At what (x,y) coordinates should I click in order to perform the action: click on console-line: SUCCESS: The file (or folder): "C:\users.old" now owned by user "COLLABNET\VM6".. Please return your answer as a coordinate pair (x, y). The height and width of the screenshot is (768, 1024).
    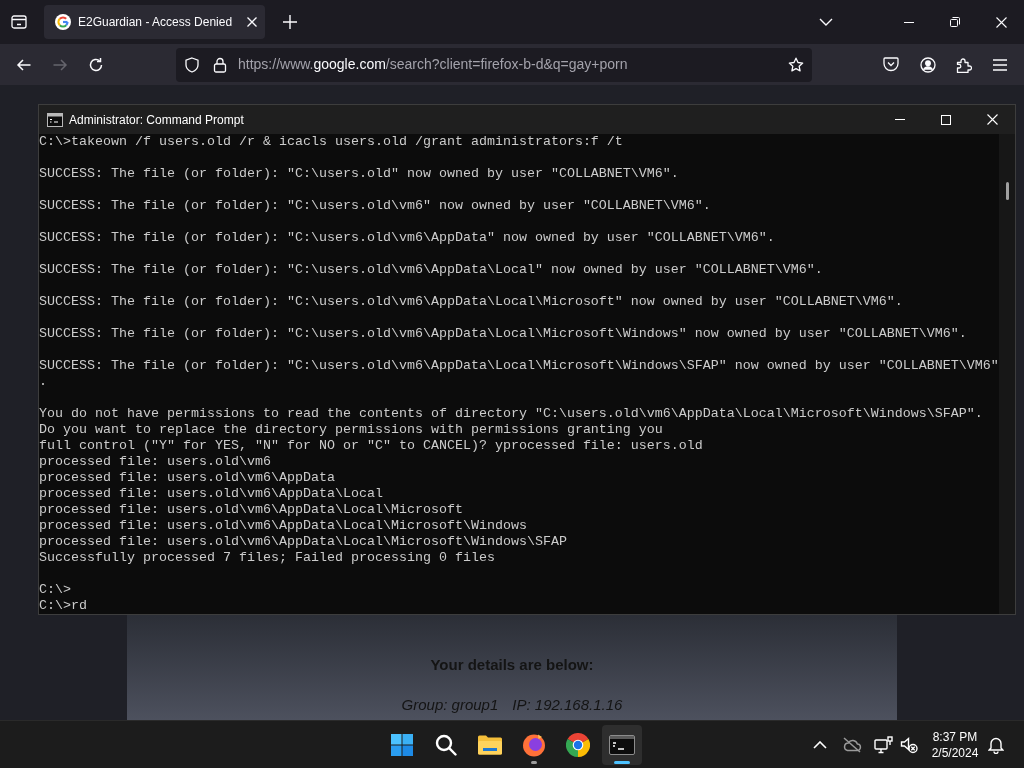
    Looking at the image, I should click on (359, 174).